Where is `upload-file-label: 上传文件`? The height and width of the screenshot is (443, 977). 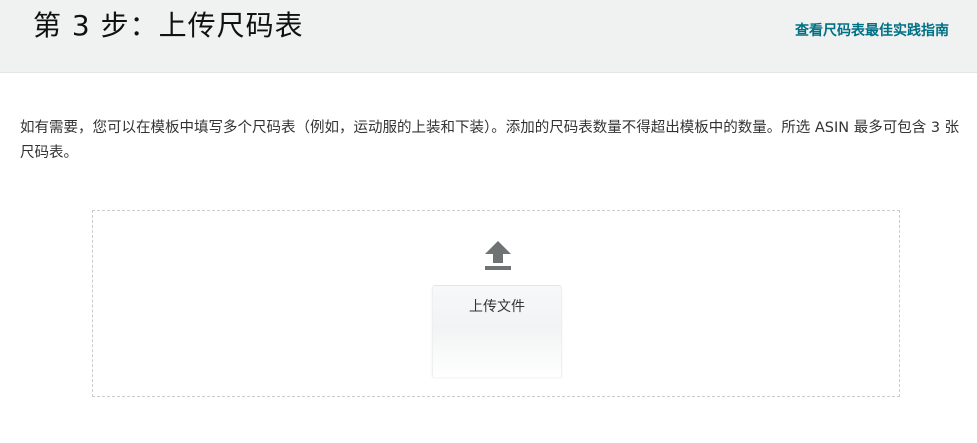 upload-file-label: 上传文件 is located at coordinates (497, 307).